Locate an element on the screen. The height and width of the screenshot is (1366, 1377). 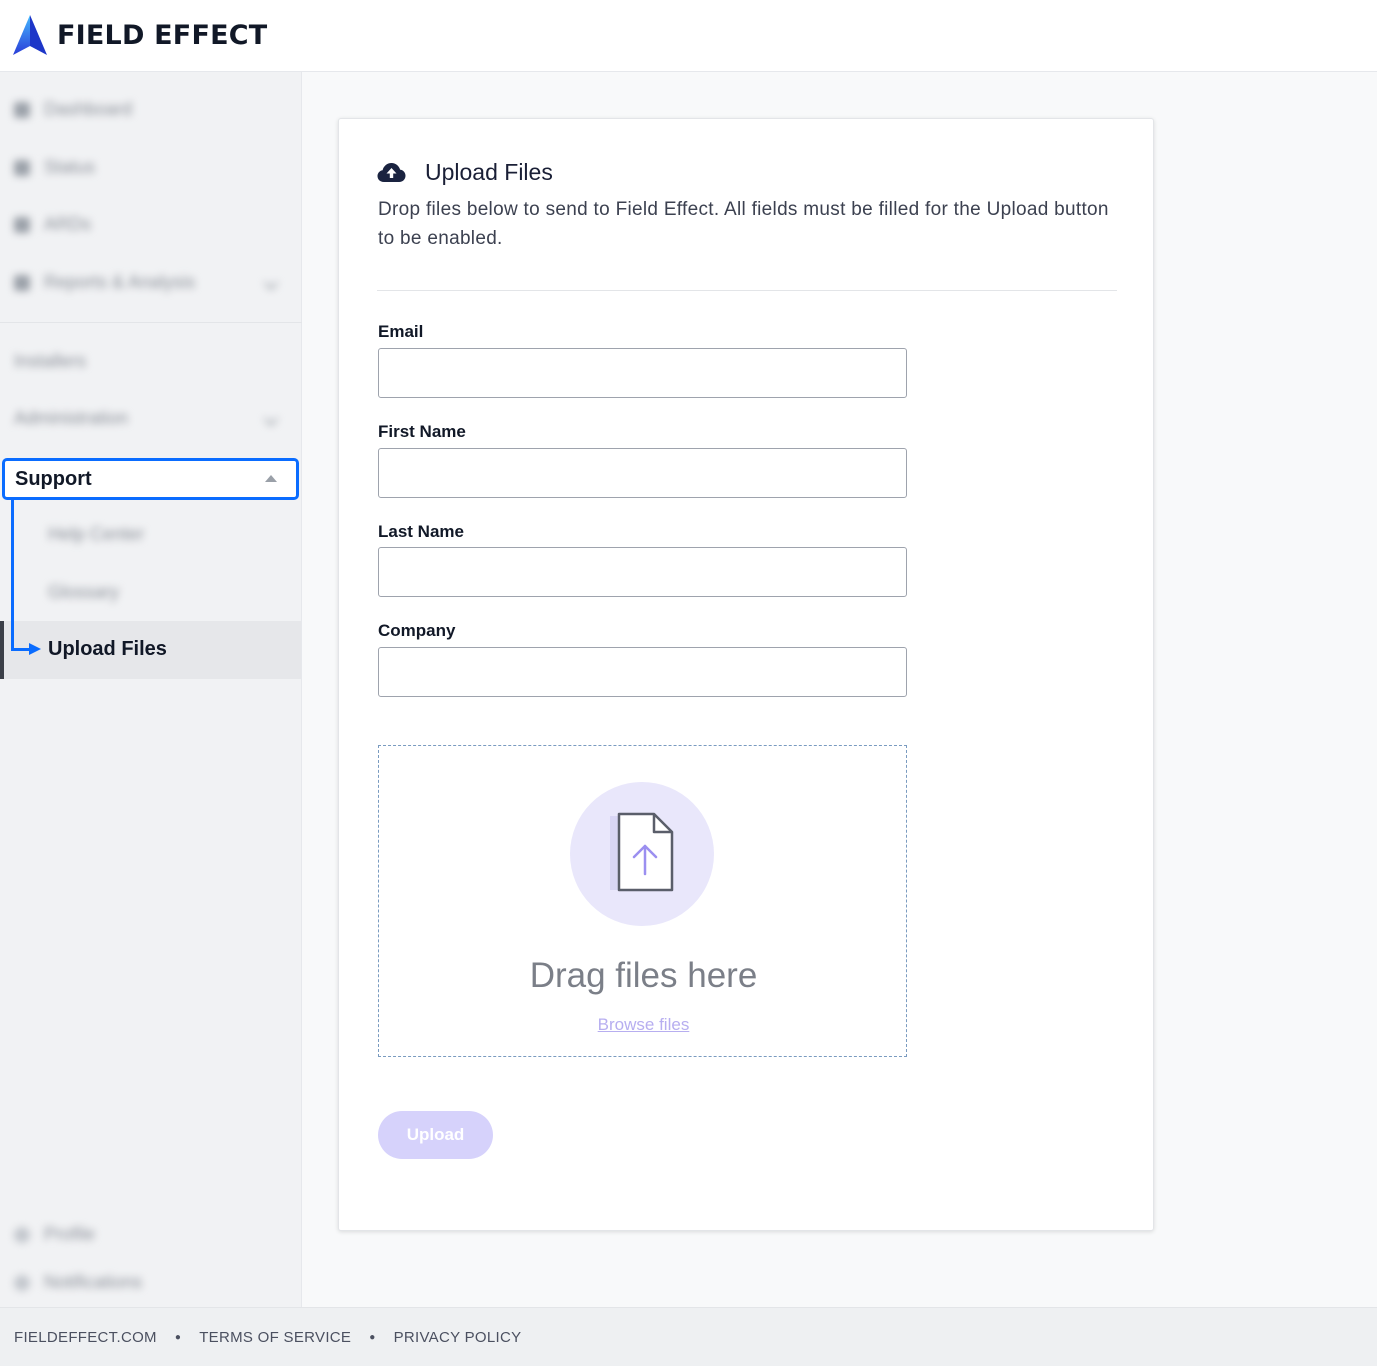
last-name-label: Last Name is located at coordinates (421, 531).